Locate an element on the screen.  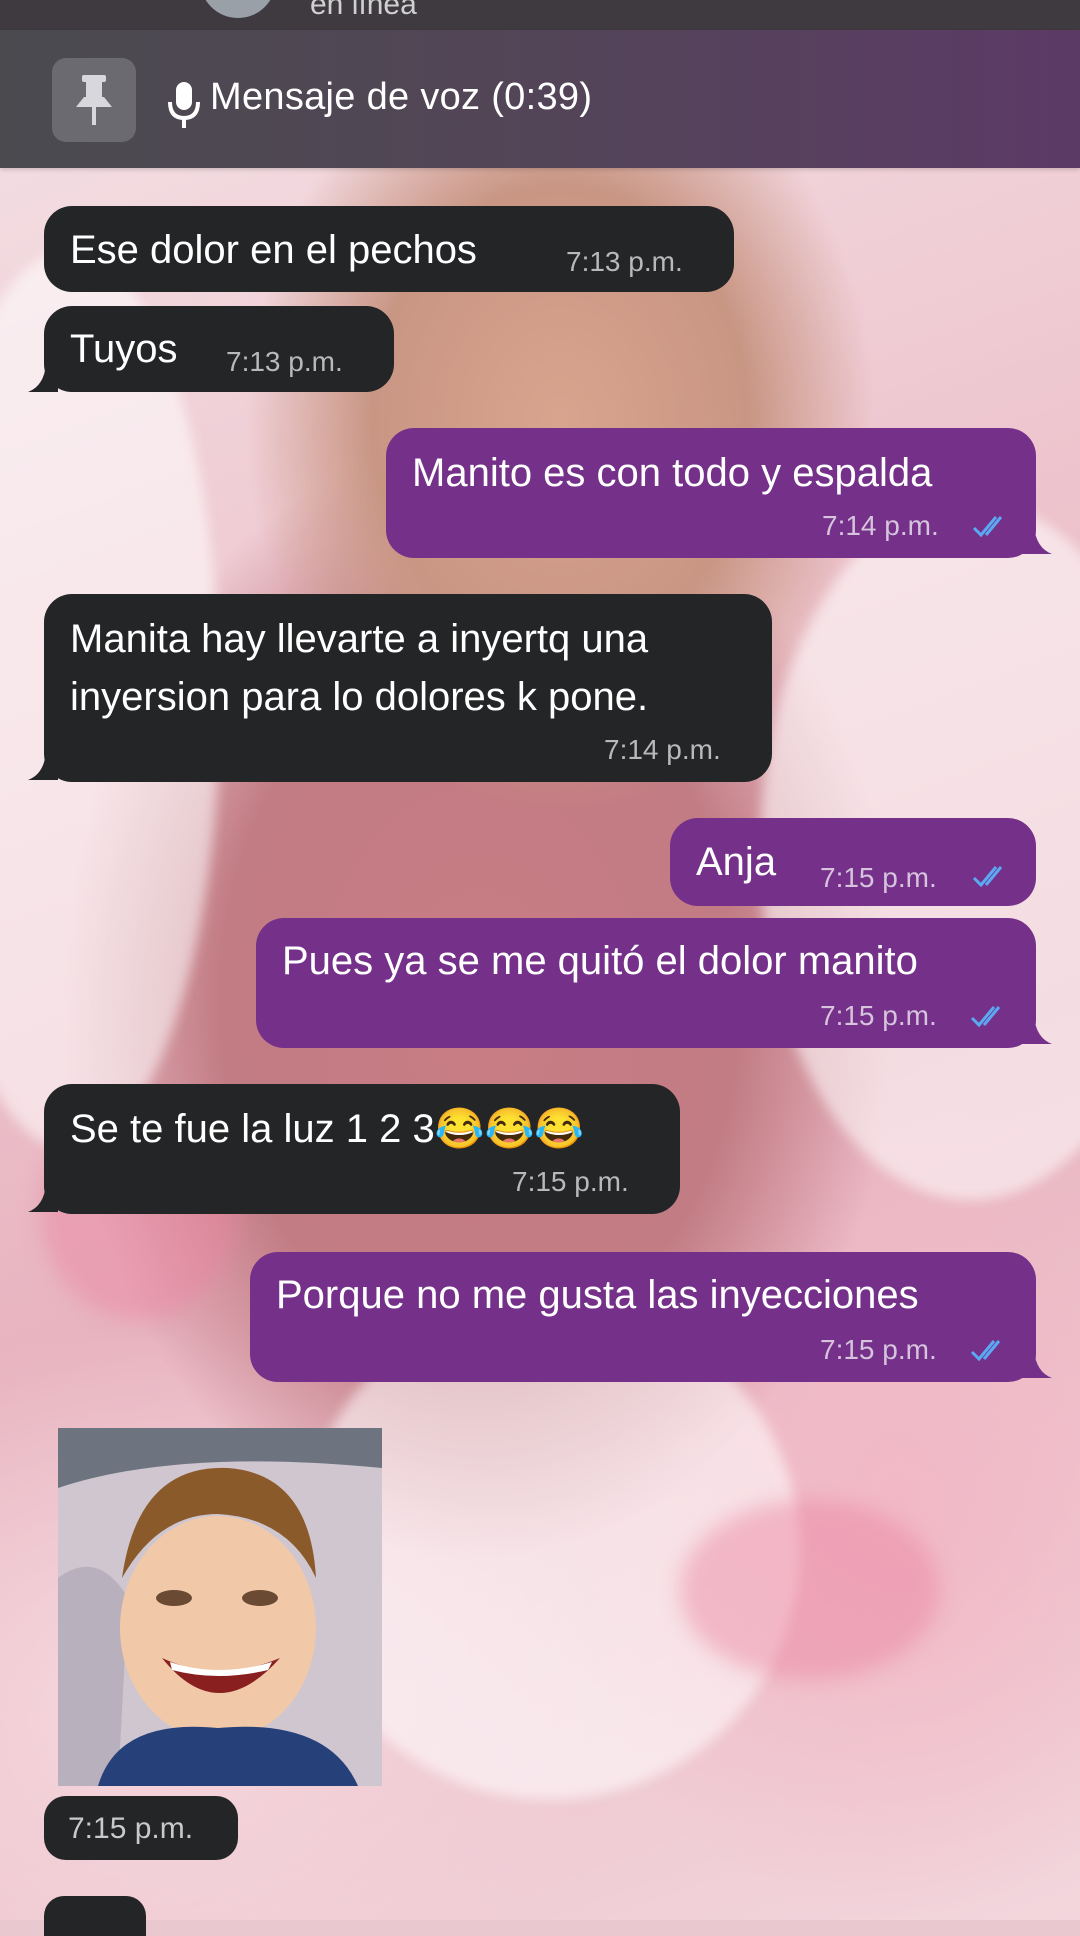
message-text: Tuyos is located at coordinates (124, 349).